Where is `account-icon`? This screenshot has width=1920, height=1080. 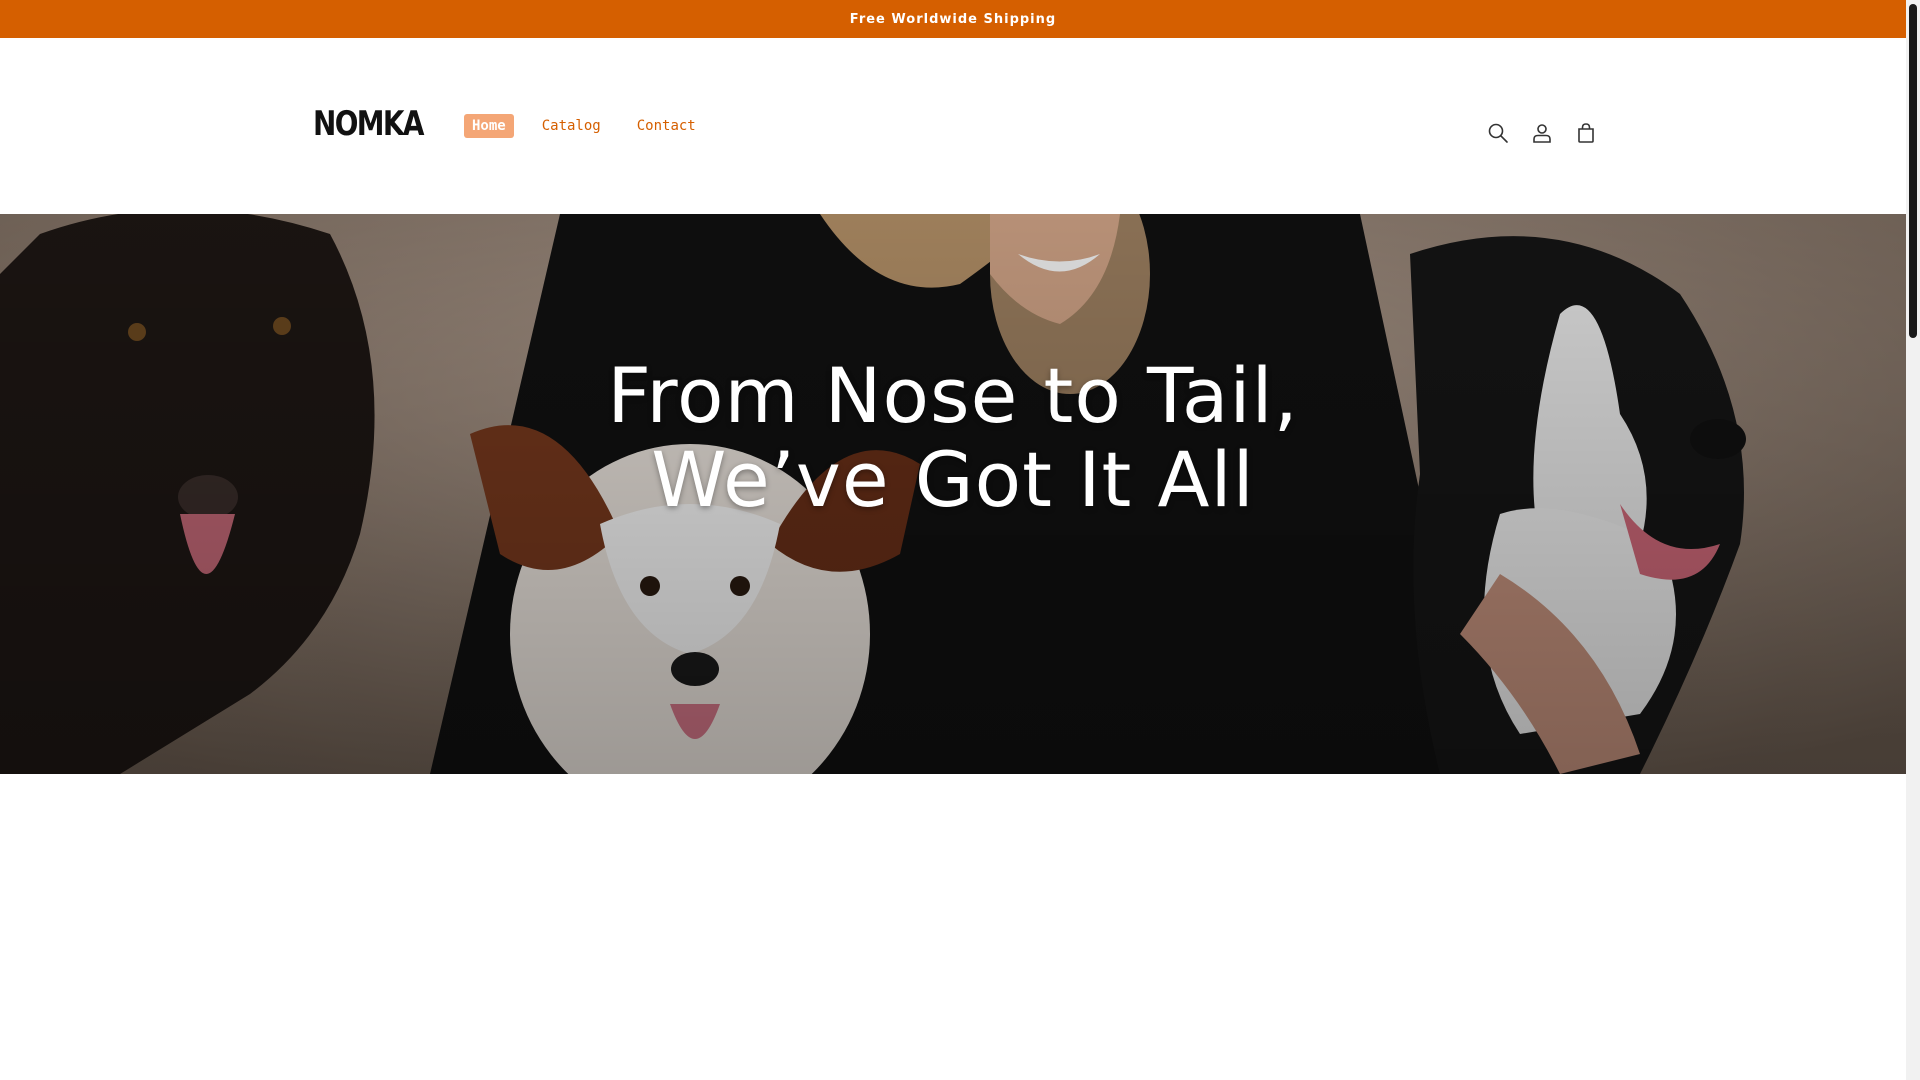 account-icon is located at coordinates (1542, 133).